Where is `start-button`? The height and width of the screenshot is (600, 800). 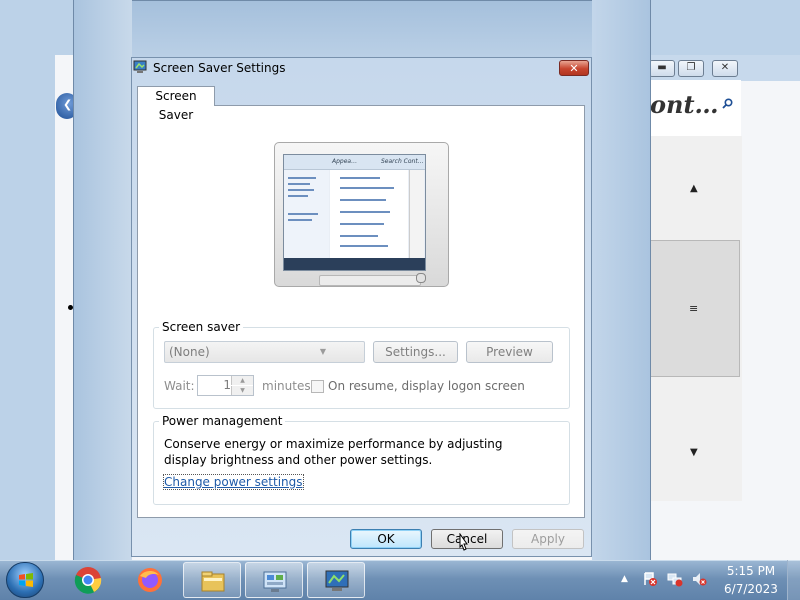 start-button is located at coordinates (25, 580).